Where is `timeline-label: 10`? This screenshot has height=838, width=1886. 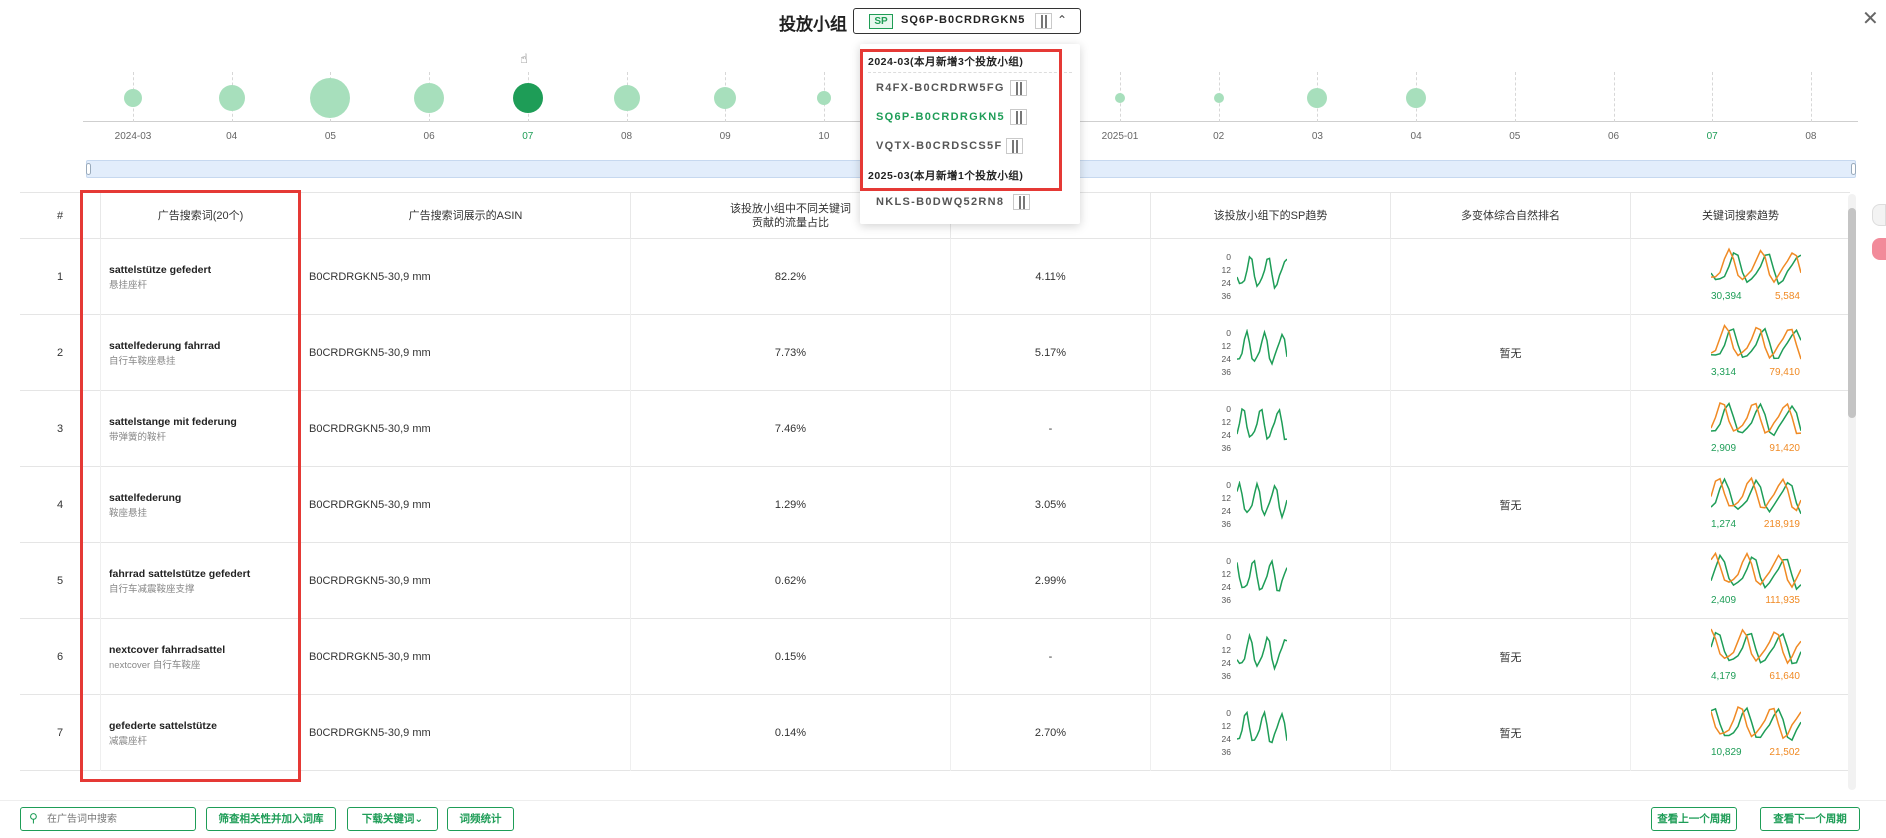
timeline-label: 10 is located at coordinates (824, 136).